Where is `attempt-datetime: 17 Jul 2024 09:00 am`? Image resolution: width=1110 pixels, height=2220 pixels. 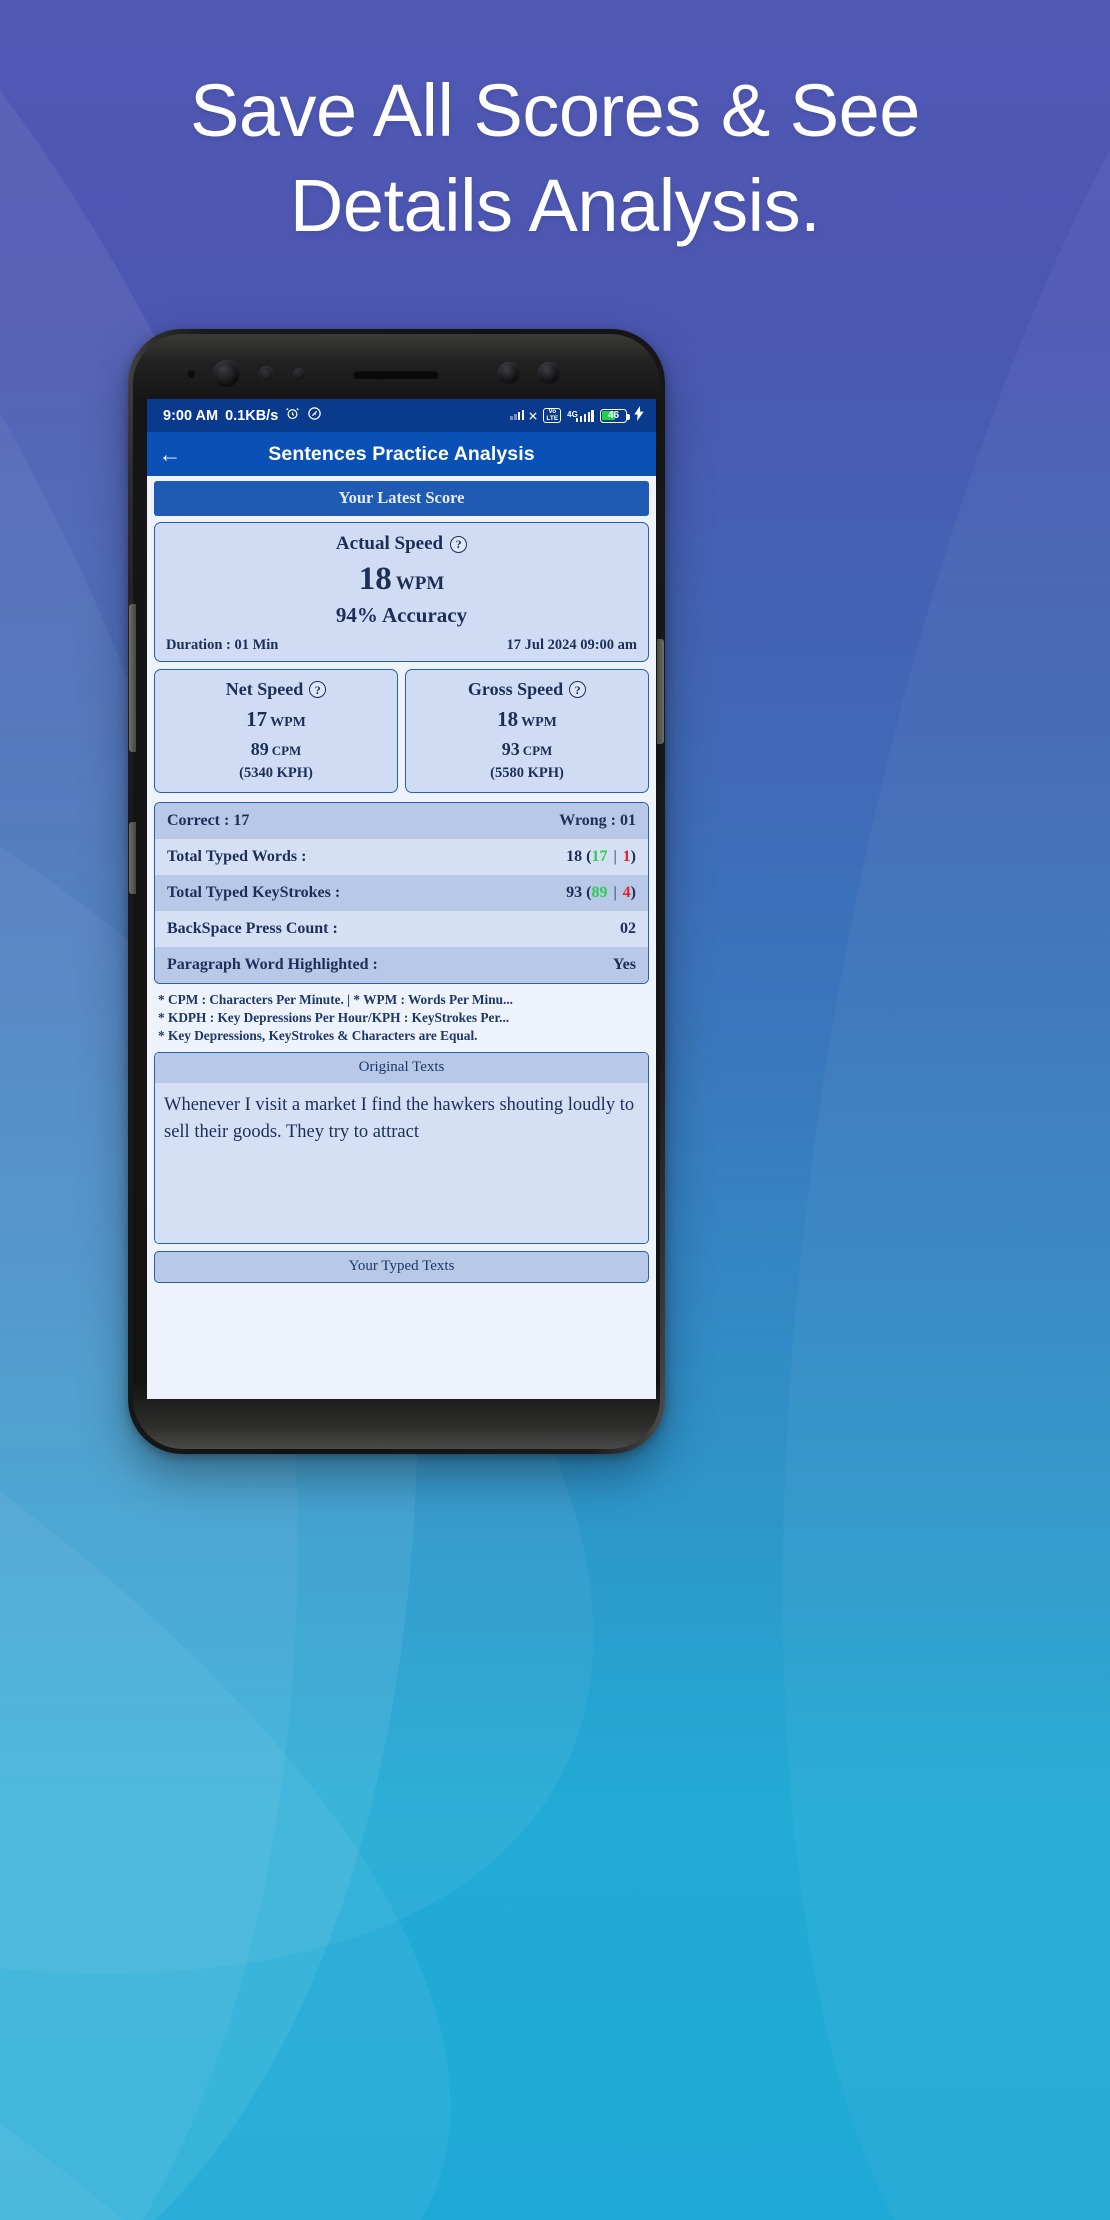
attempt-datetime: 17 Jul 2024 09:00 am is located at coordinates (572, 645).